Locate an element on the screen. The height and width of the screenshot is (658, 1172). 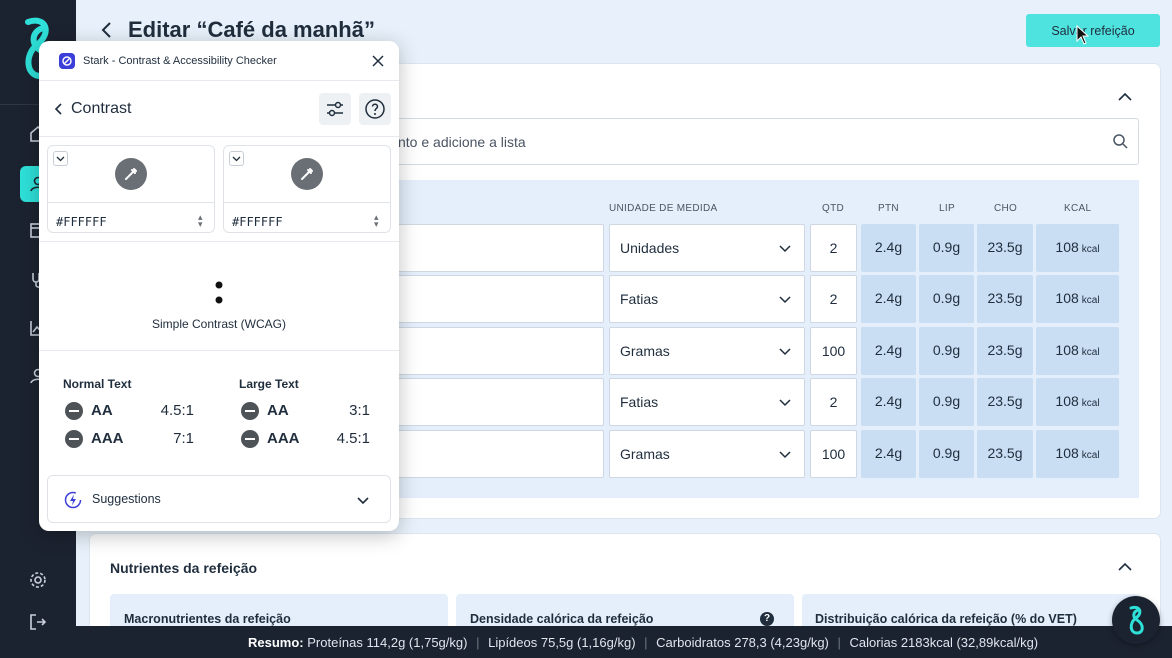
filters-button is located at coordinates (335, 109).